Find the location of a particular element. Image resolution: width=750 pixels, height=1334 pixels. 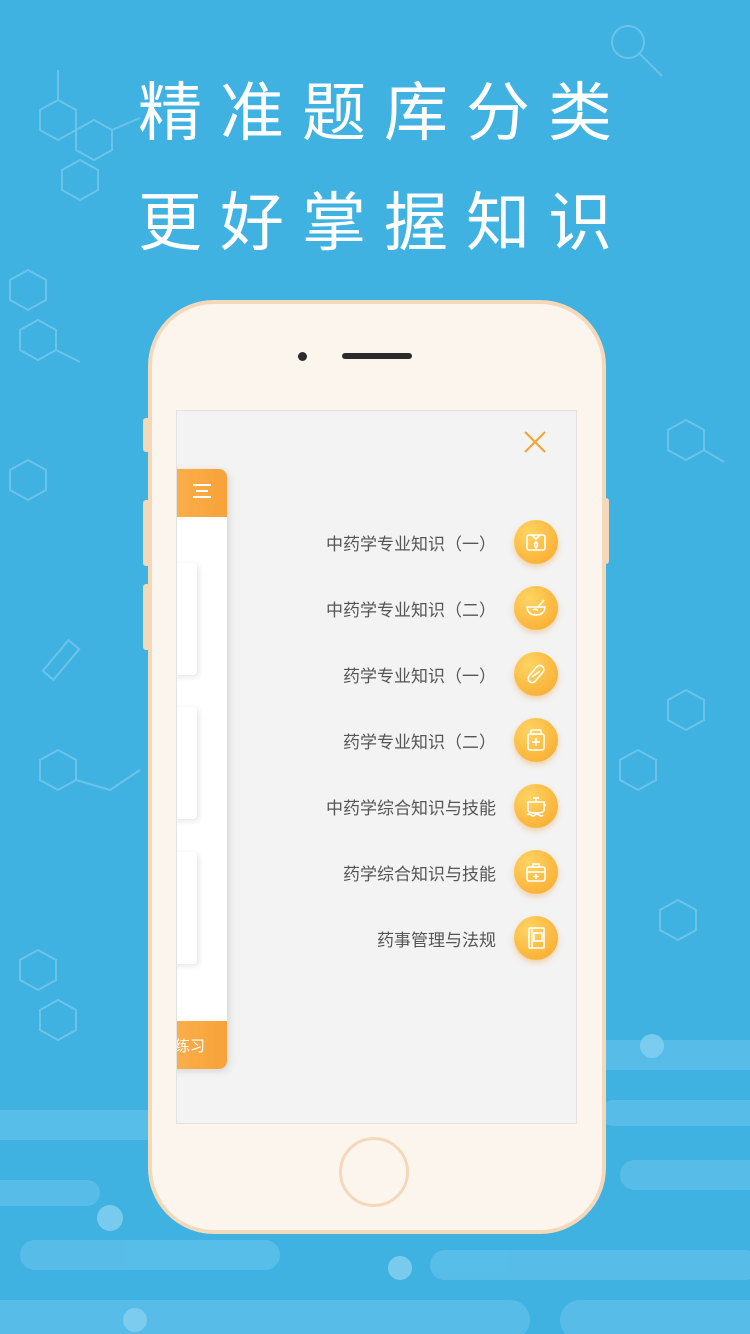

subject-item: 药学综合知识与技能 is located at coordinates (393, 872).